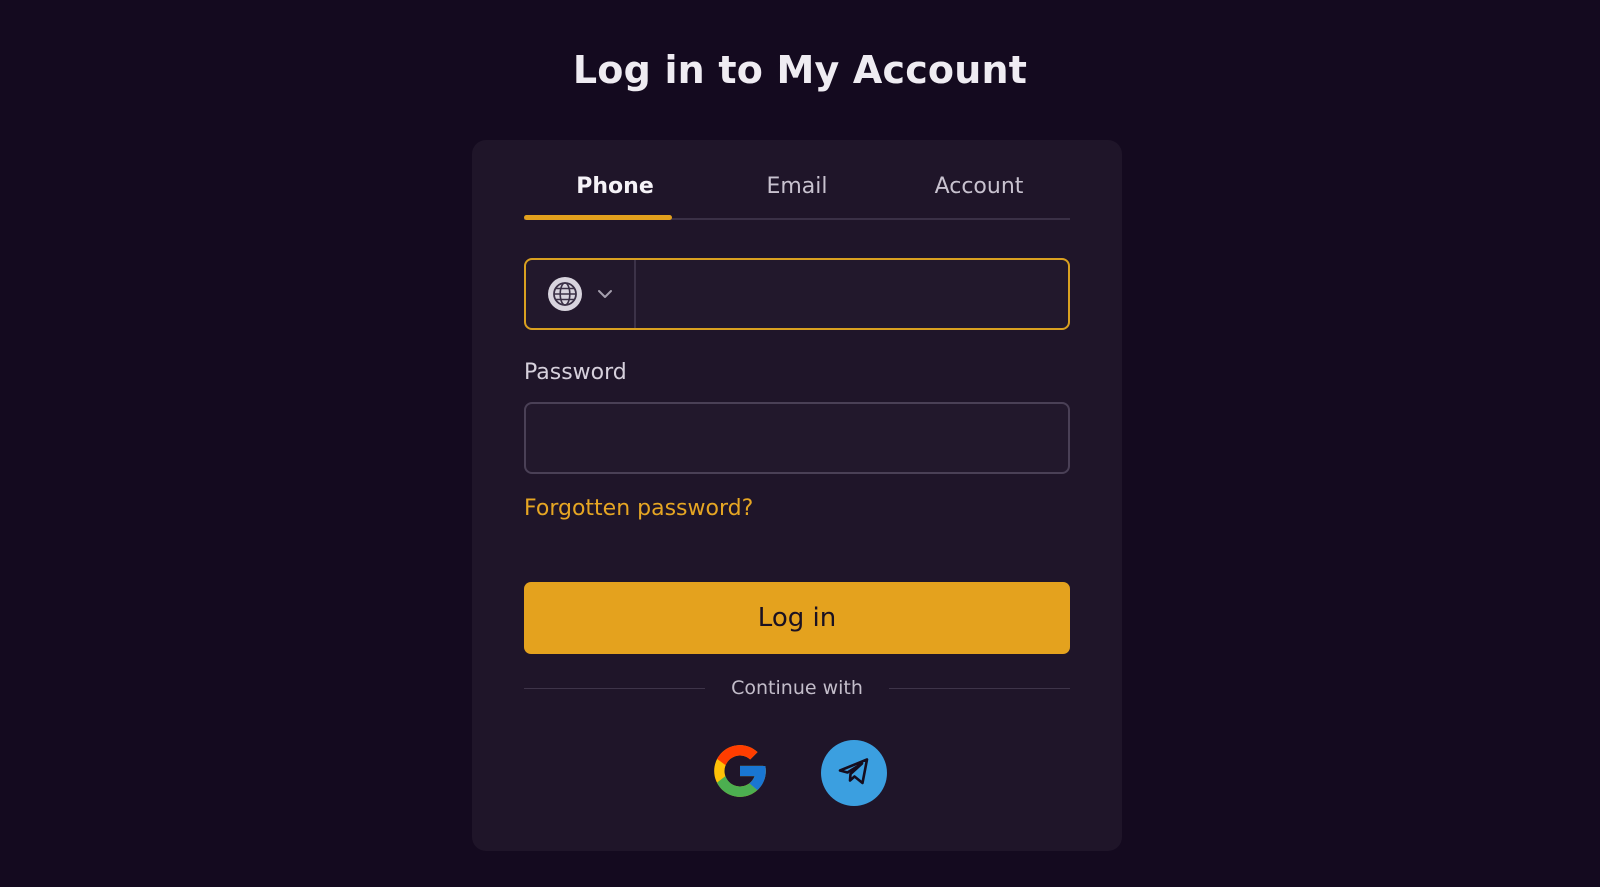 The width and height of the screenshot is (1600, 887). I want to click on login-button: Log in, so click(797, 618).